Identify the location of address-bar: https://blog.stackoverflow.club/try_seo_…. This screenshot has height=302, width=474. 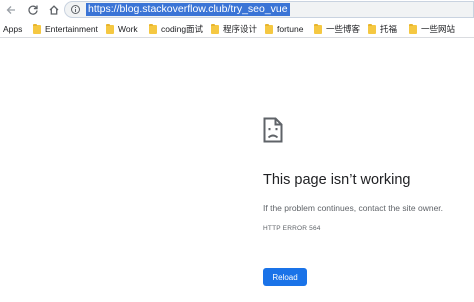
(269, 9).